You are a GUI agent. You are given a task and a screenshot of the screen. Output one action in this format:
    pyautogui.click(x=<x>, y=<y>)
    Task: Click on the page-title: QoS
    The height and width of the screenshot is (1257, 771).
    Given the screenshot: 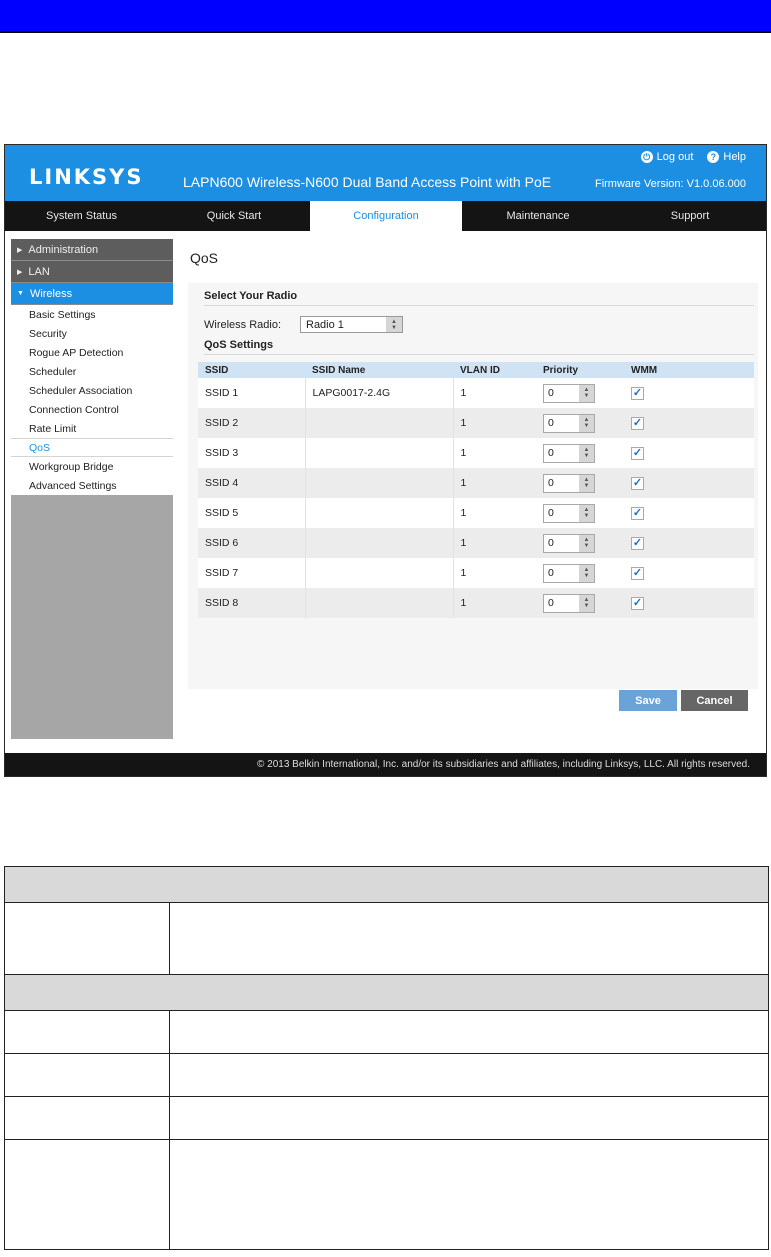 What is the action you would take?
    pyautogui.click(x=204, y=258)
    